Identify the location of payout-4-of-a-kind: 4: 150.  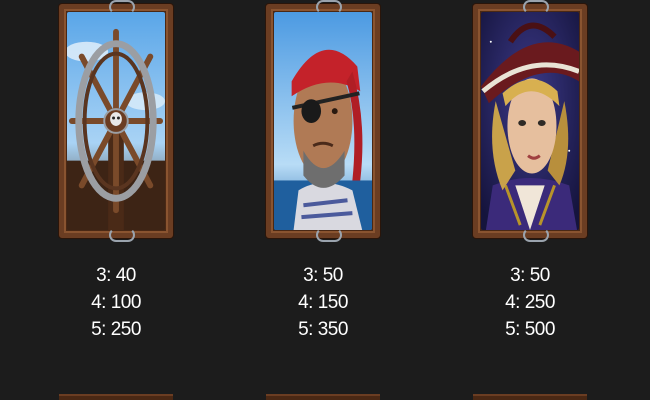
(323, 302).